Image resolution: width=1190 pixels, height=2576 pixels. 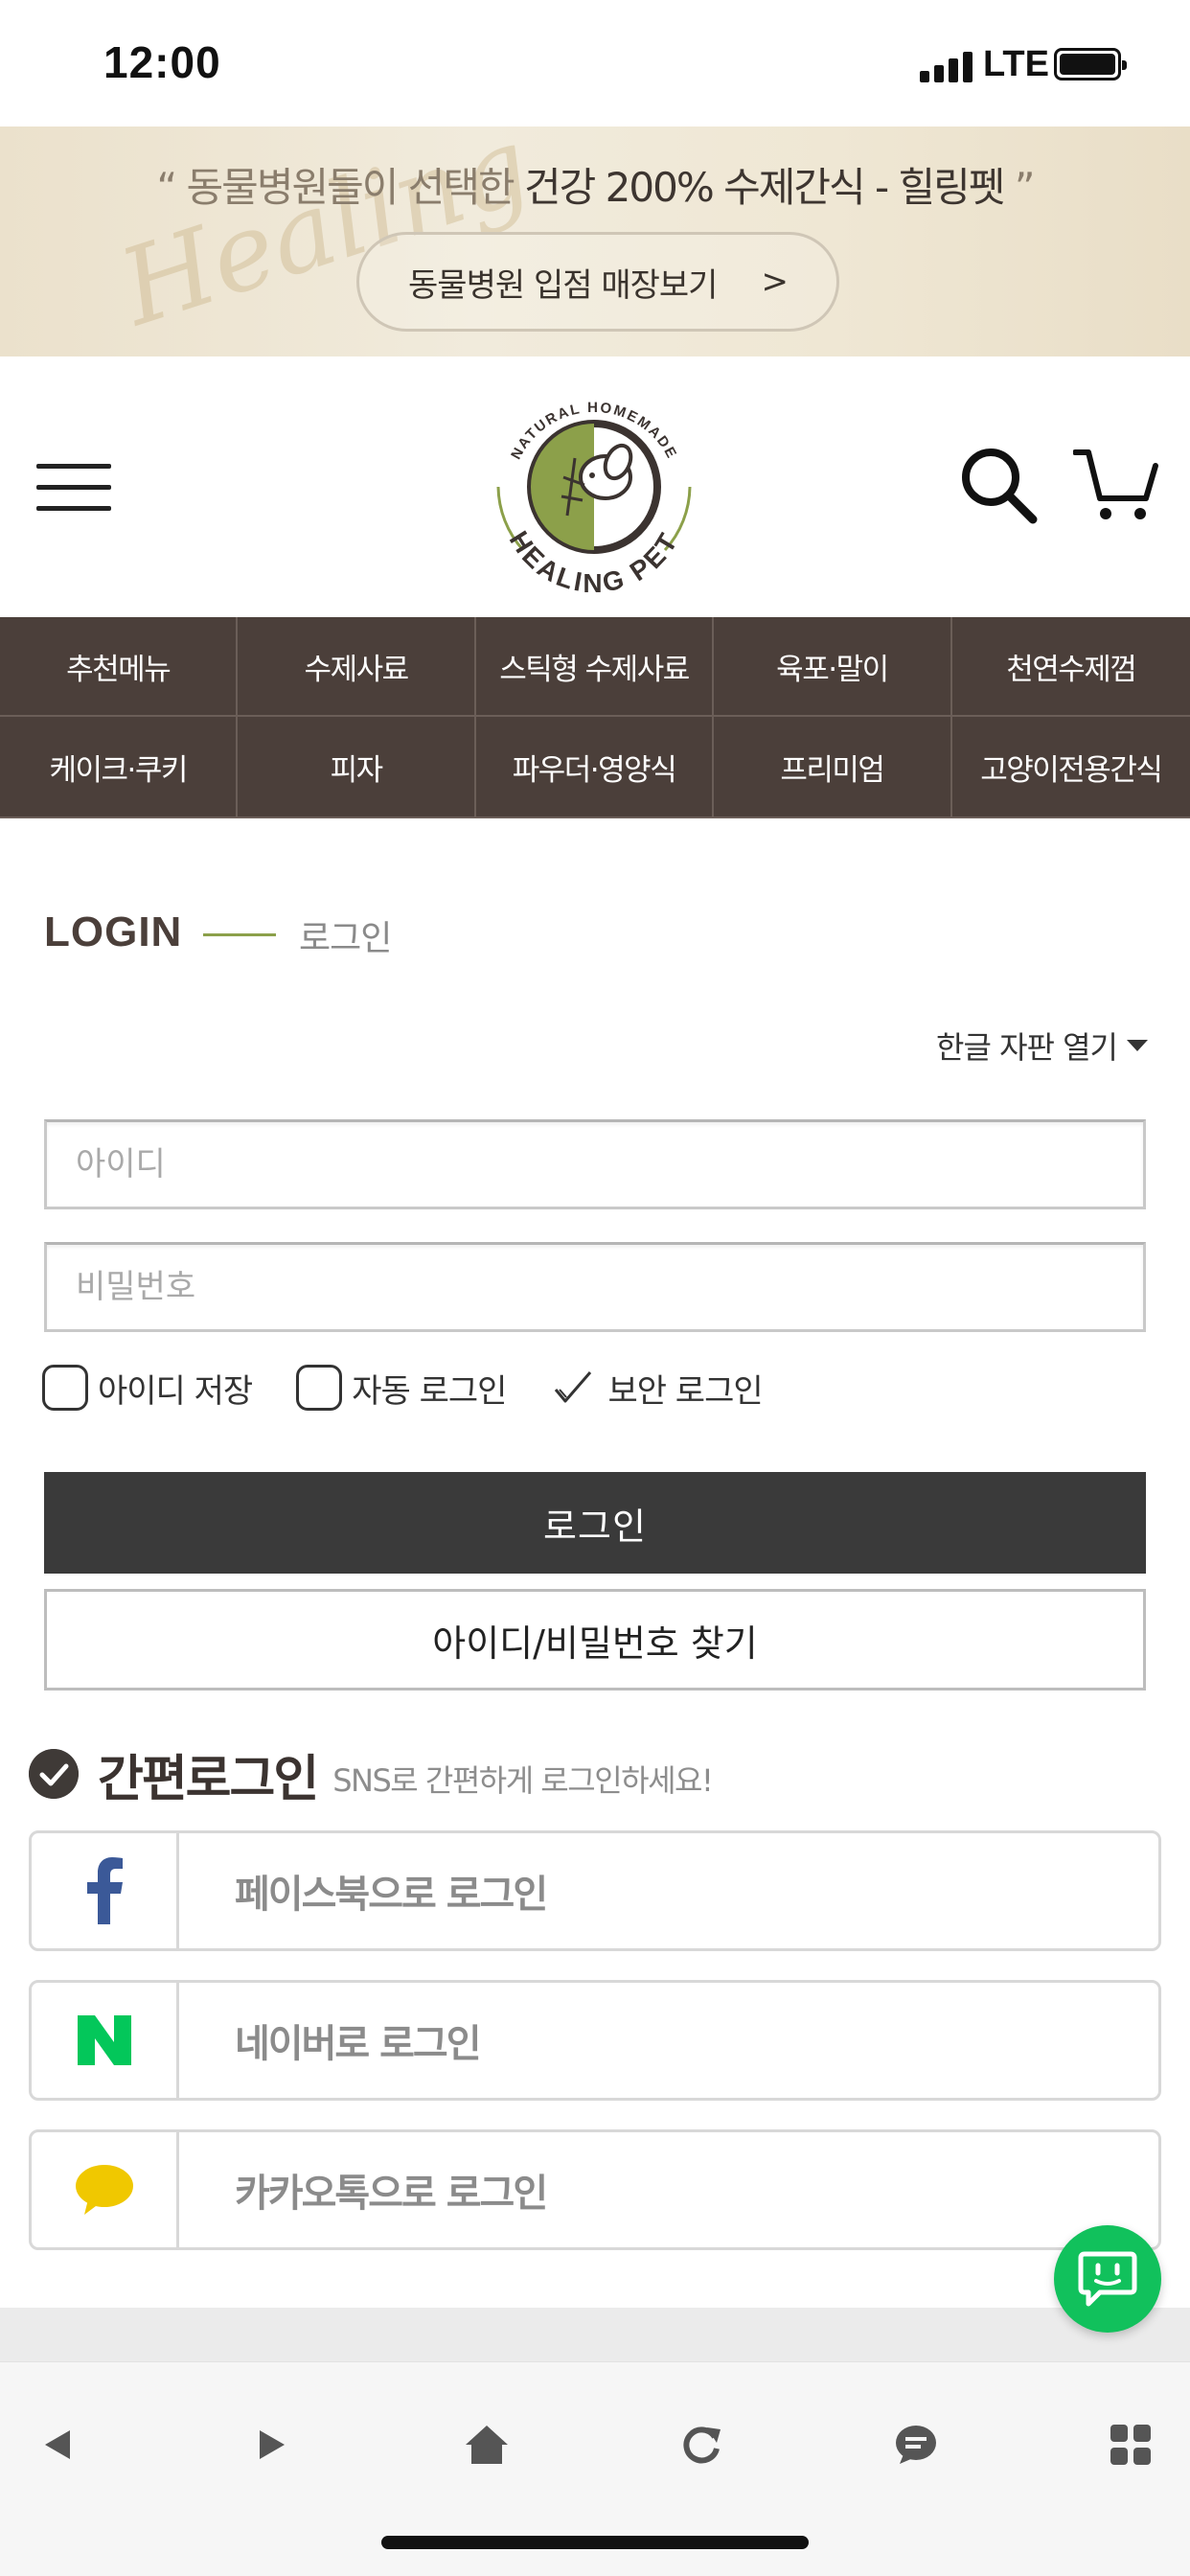 I want to click on chat-icon, so click(x=916, y=2444).